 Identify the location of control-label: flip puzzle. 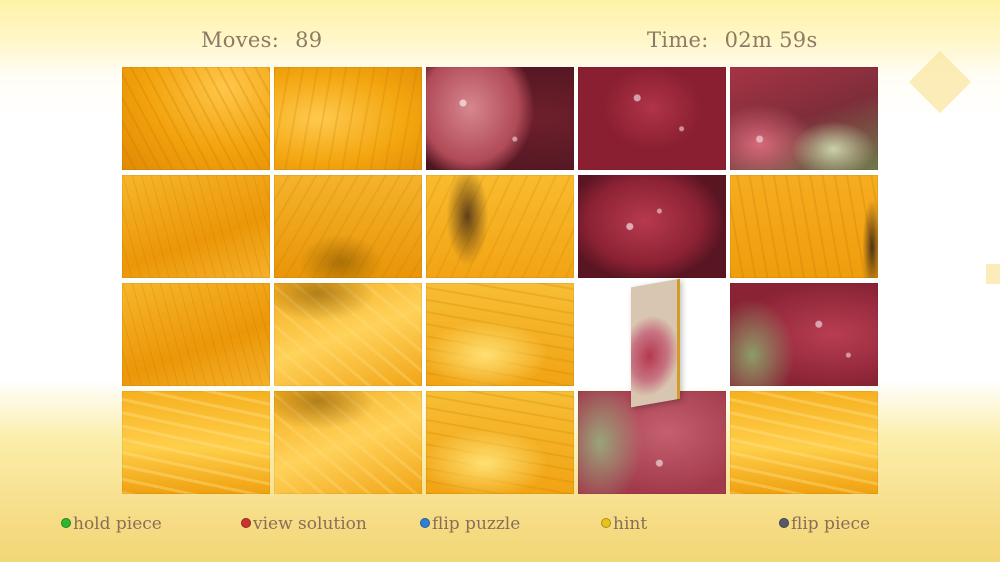
(476, 524).